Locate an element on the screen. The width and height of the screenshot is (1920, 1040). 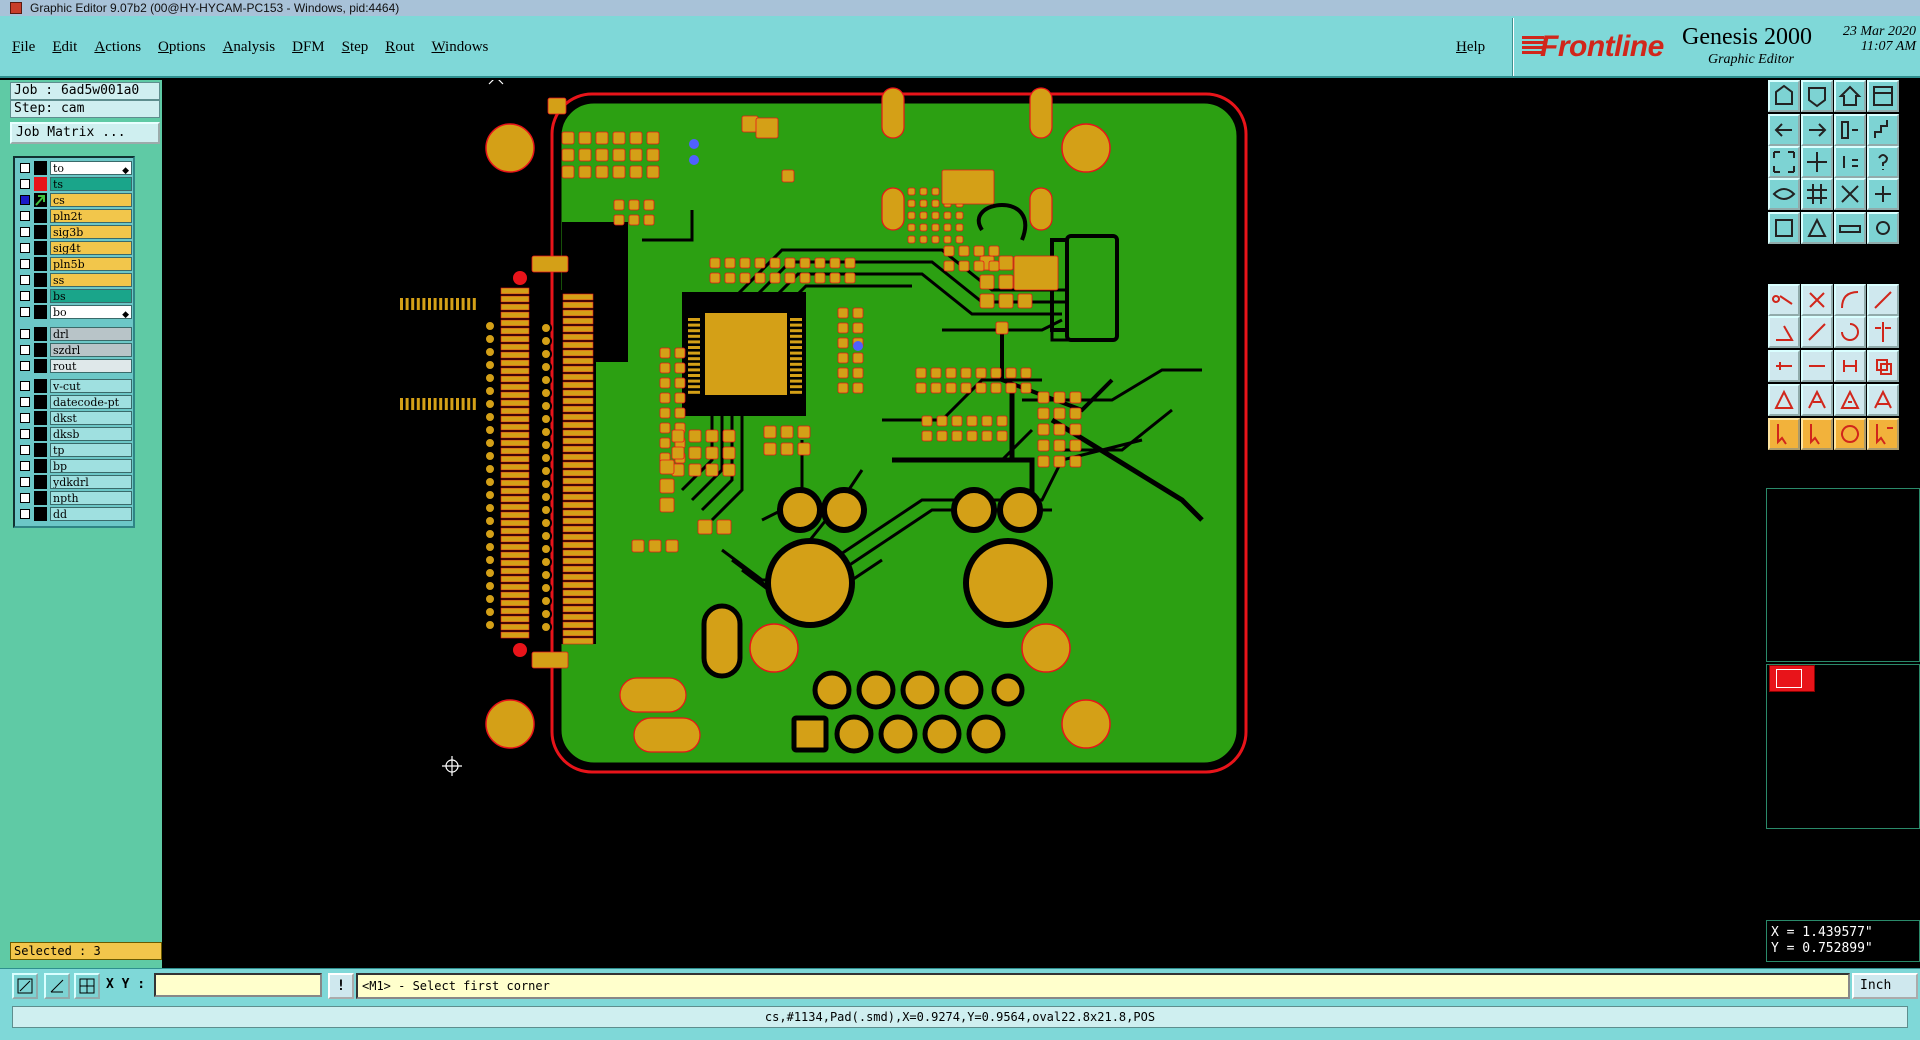
layer-name: datecode-pt is located at coordinates (91, 402).